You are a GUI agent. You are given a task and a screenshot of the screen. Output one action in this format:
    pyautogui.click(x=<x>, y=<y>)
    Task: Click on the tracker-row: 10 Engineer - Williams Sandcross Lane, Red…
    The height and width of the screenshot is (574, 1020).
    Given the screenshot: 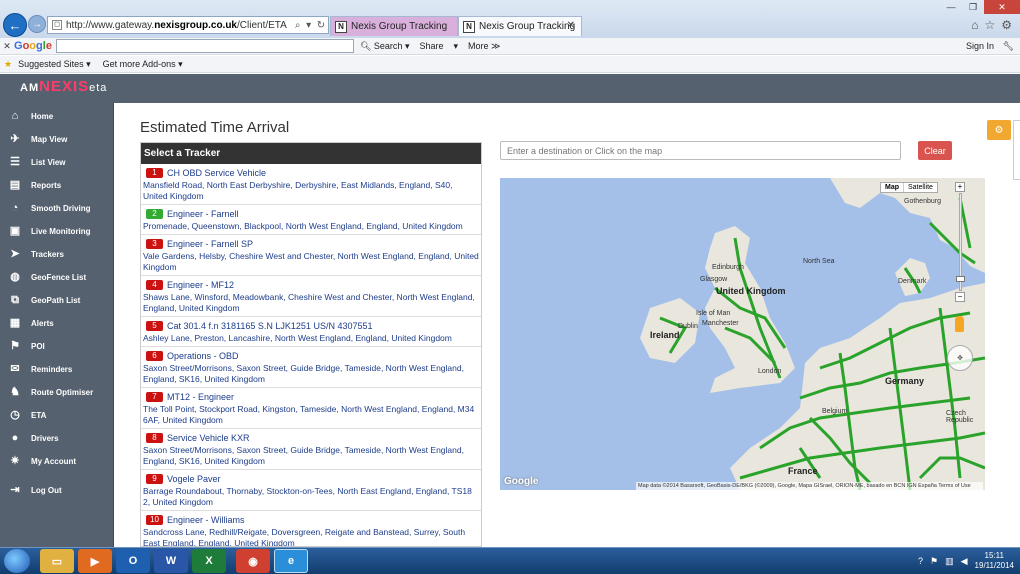 What is the action you would take?
    pyautogui.click(x=311, y=528)
    